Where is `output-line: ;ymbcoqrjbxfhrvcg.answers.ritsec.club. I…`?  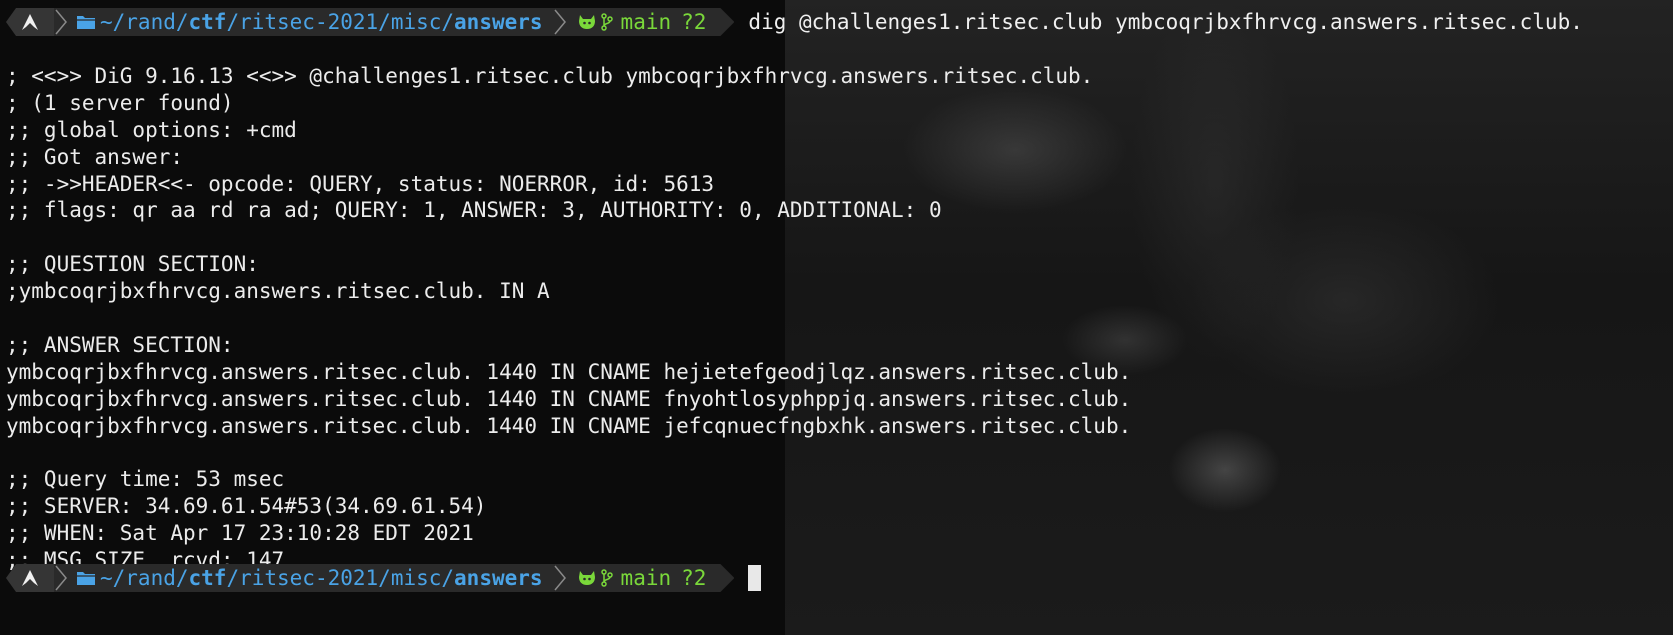 output-line: ;ymbcoqrjbxfhrvcg.answers.ritsec.club. I… is located at coordinates (278, 291).